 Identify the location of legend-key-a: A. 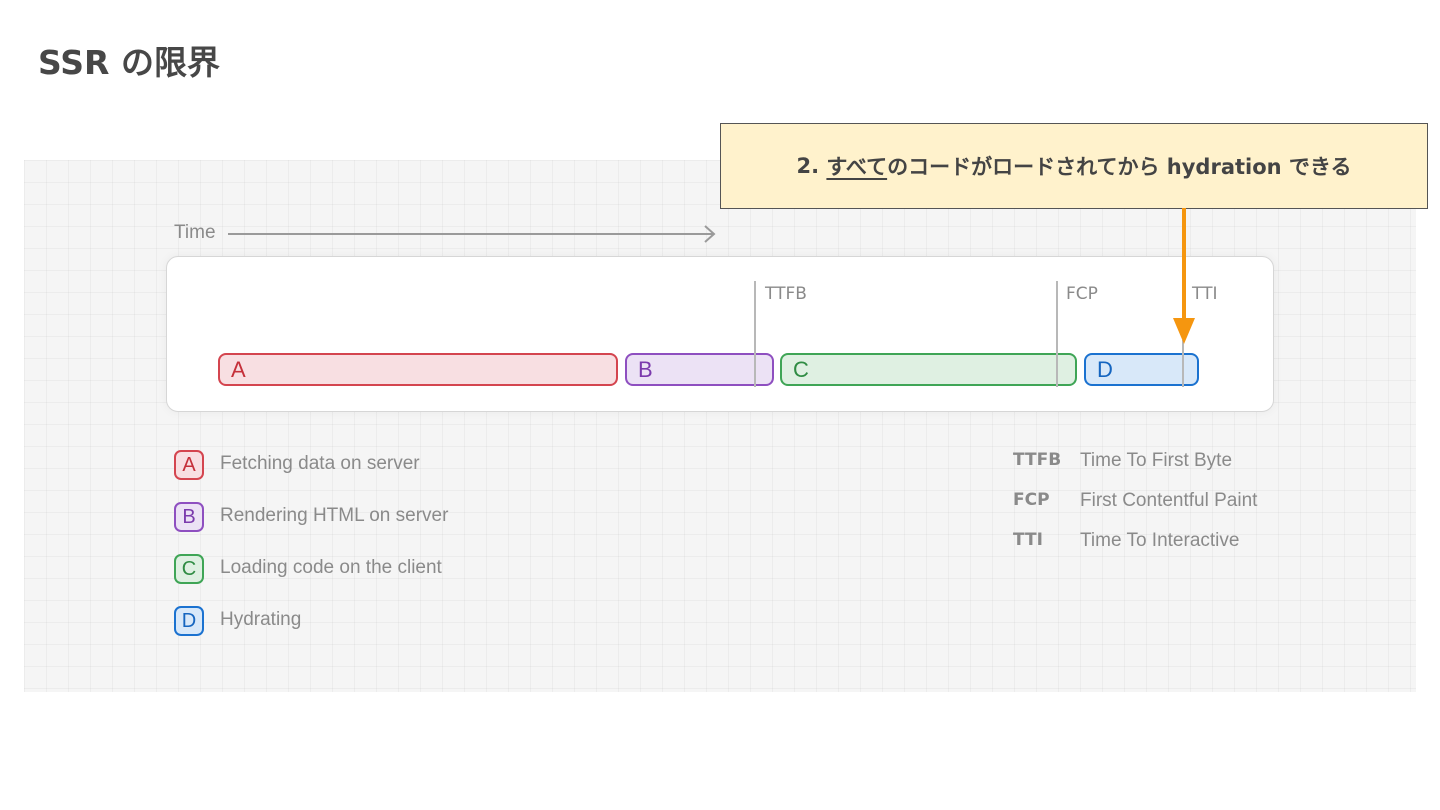
(189, 465).